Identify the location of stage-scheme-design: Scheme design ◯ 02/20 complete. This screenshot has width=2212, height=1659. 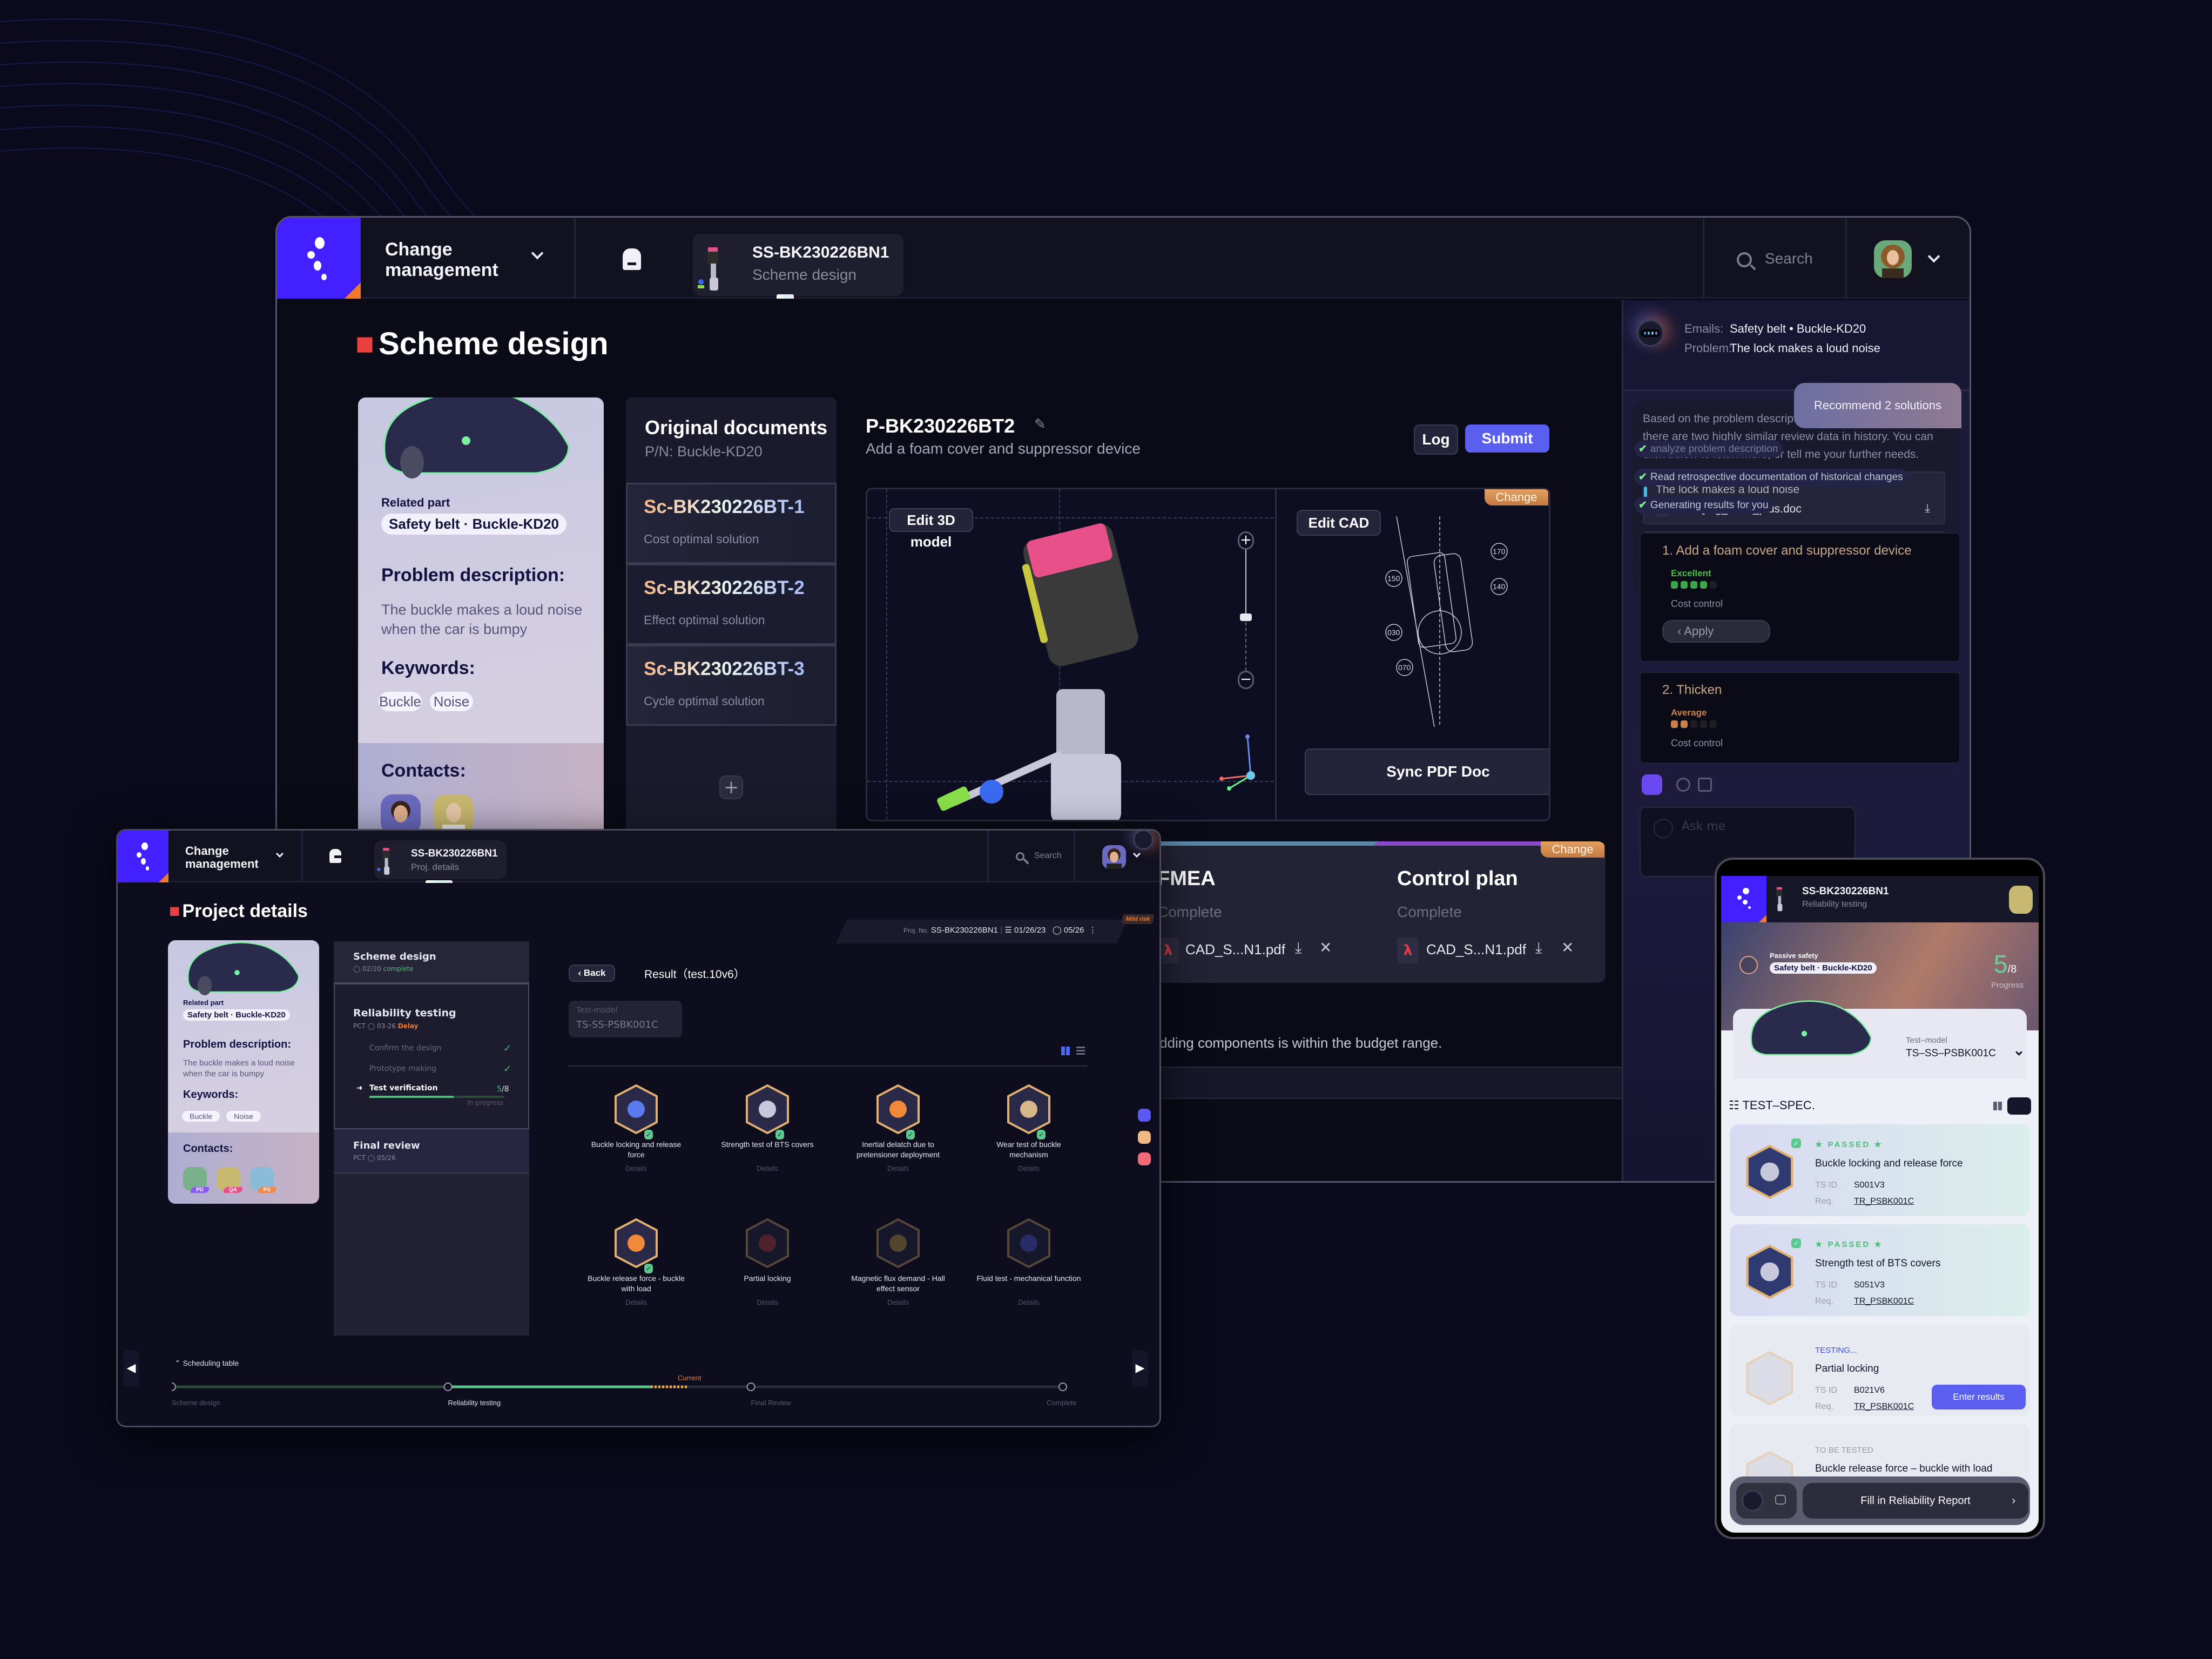
(431, 962).